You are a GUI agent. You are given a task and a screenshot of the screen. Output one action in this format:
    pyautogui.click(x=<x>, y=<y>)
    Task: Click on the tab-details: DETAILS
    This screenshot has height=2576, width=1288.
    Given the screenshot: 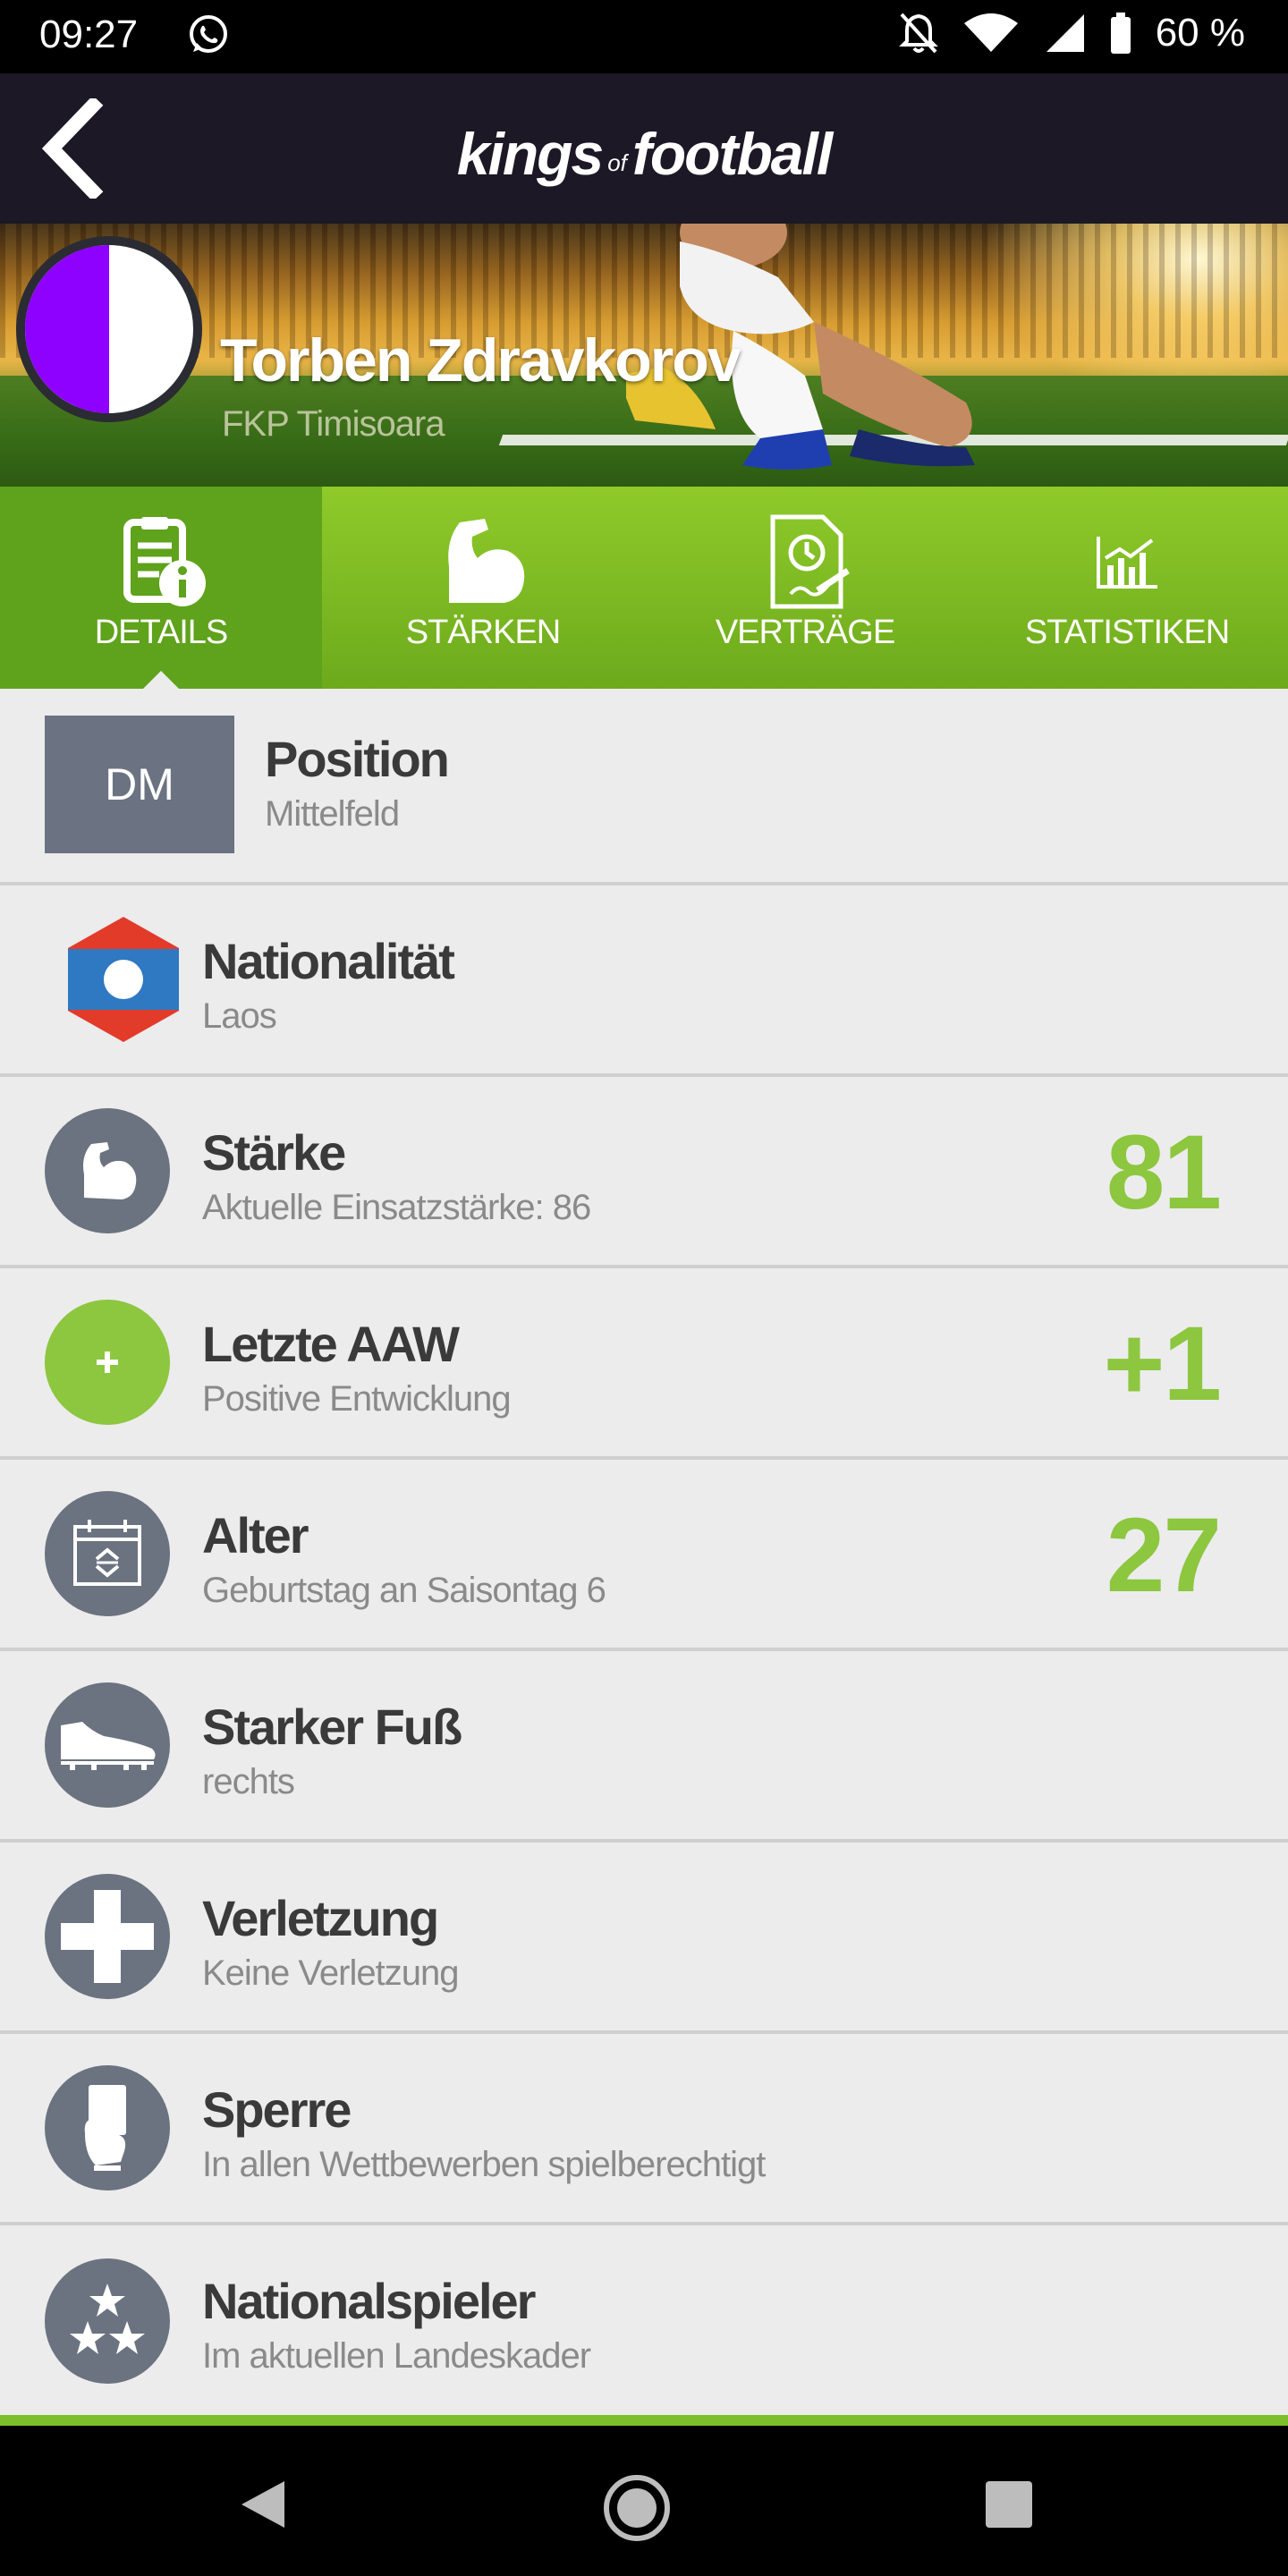 What is the action you would take?
    pyautogui.click(x=161, y=589)
    